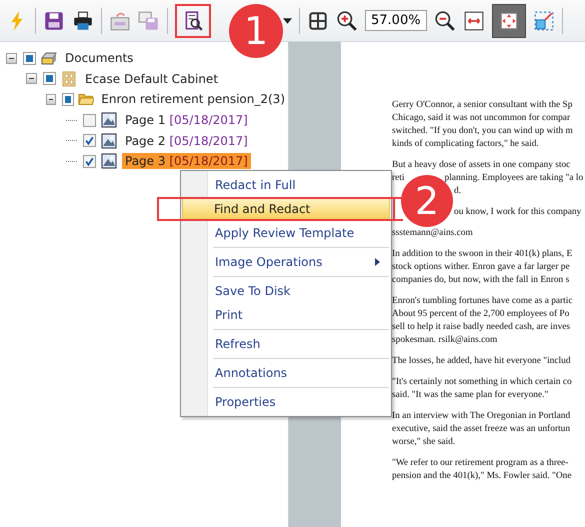  Describe the element at coordinates (470, 395) in the screenshot. I see `document-text: said. "It was the same plan for everyone."` at that location.